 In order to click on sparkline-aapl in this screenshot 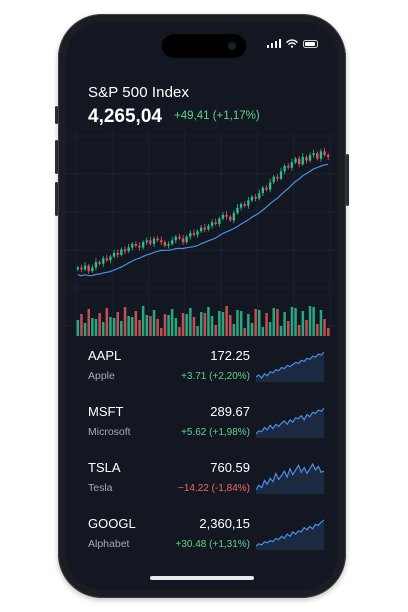, I will do `click(290, 366)`.